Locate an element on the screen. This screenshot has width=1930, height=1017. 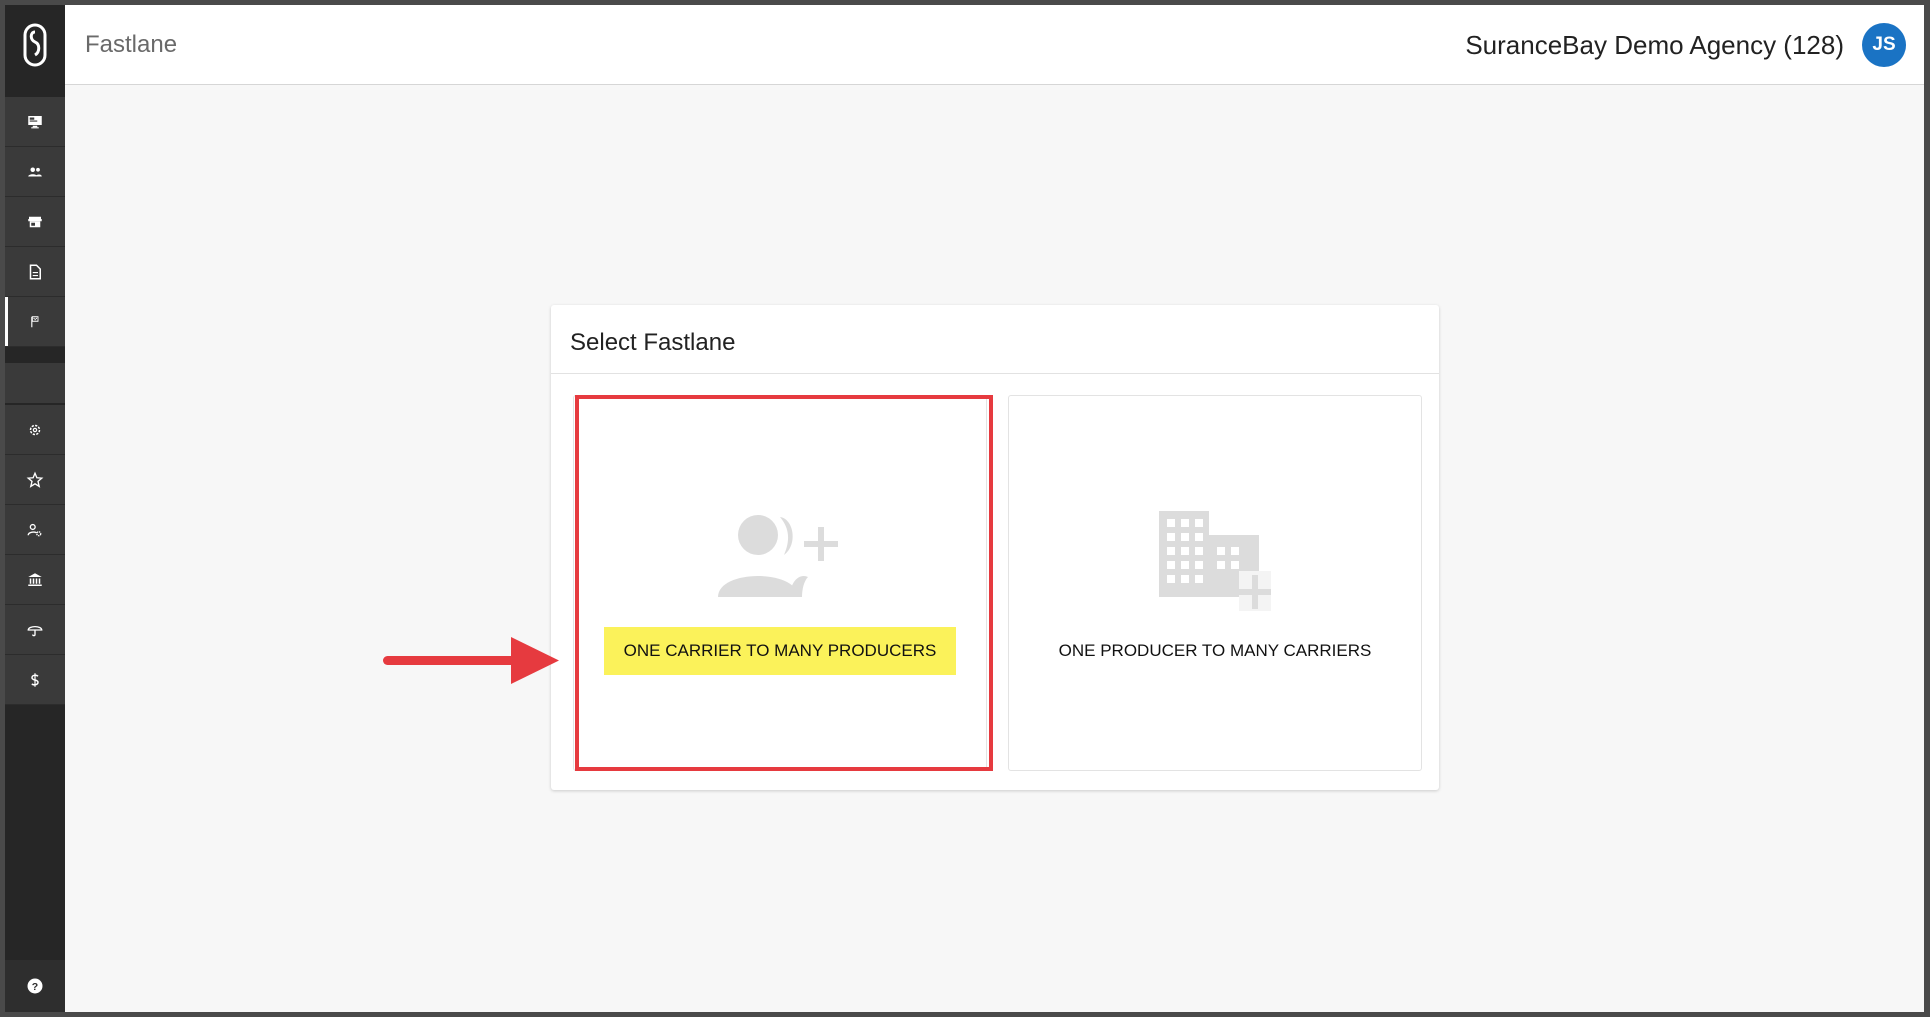
add-people-icon is located at coordinates (780, 556).